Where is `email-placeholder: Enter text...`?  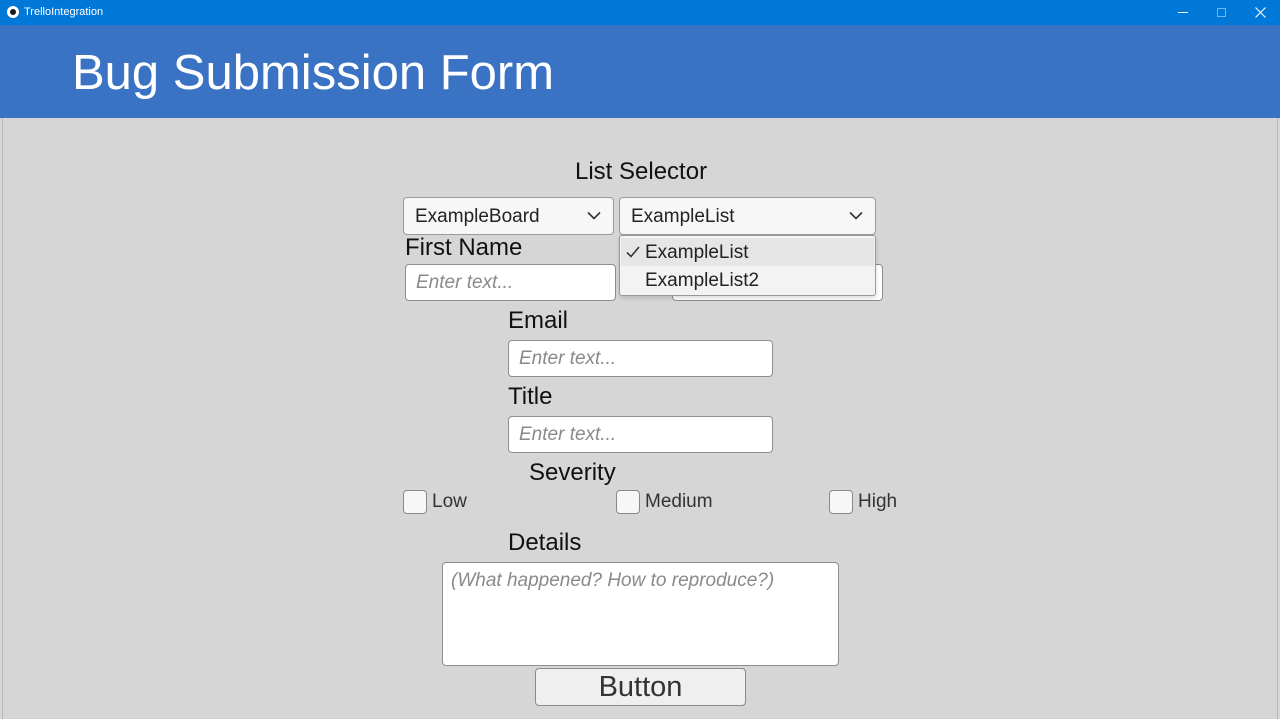
email-placeholder: Enter text... is located at coordinates (568, 358).